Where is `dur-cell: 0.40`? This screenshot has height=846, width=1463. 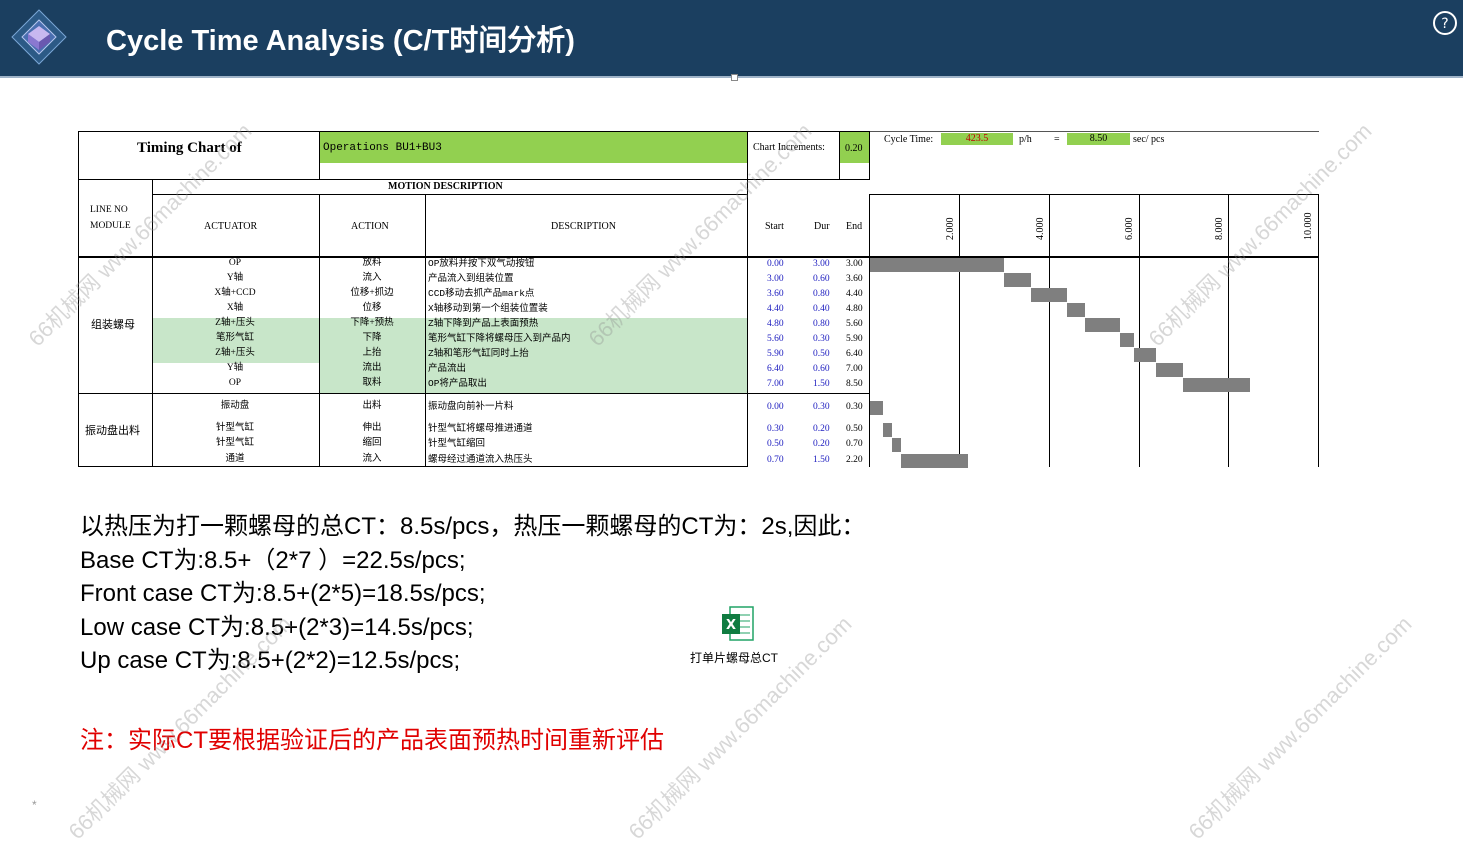
dur-cell: 0.40 is located at coordinates (821, 309).